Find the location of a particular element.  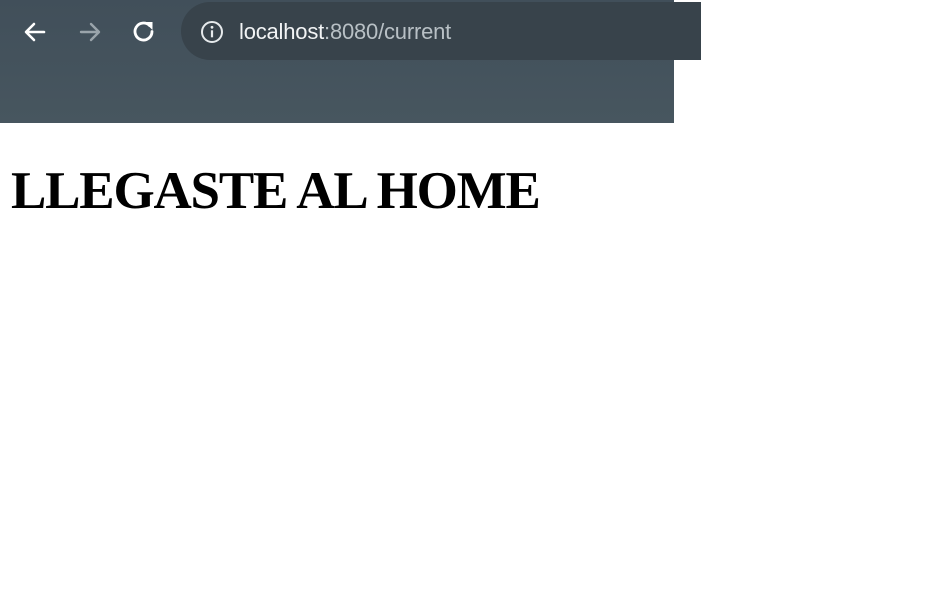

reload-icon is located at coordinates (143, 31).